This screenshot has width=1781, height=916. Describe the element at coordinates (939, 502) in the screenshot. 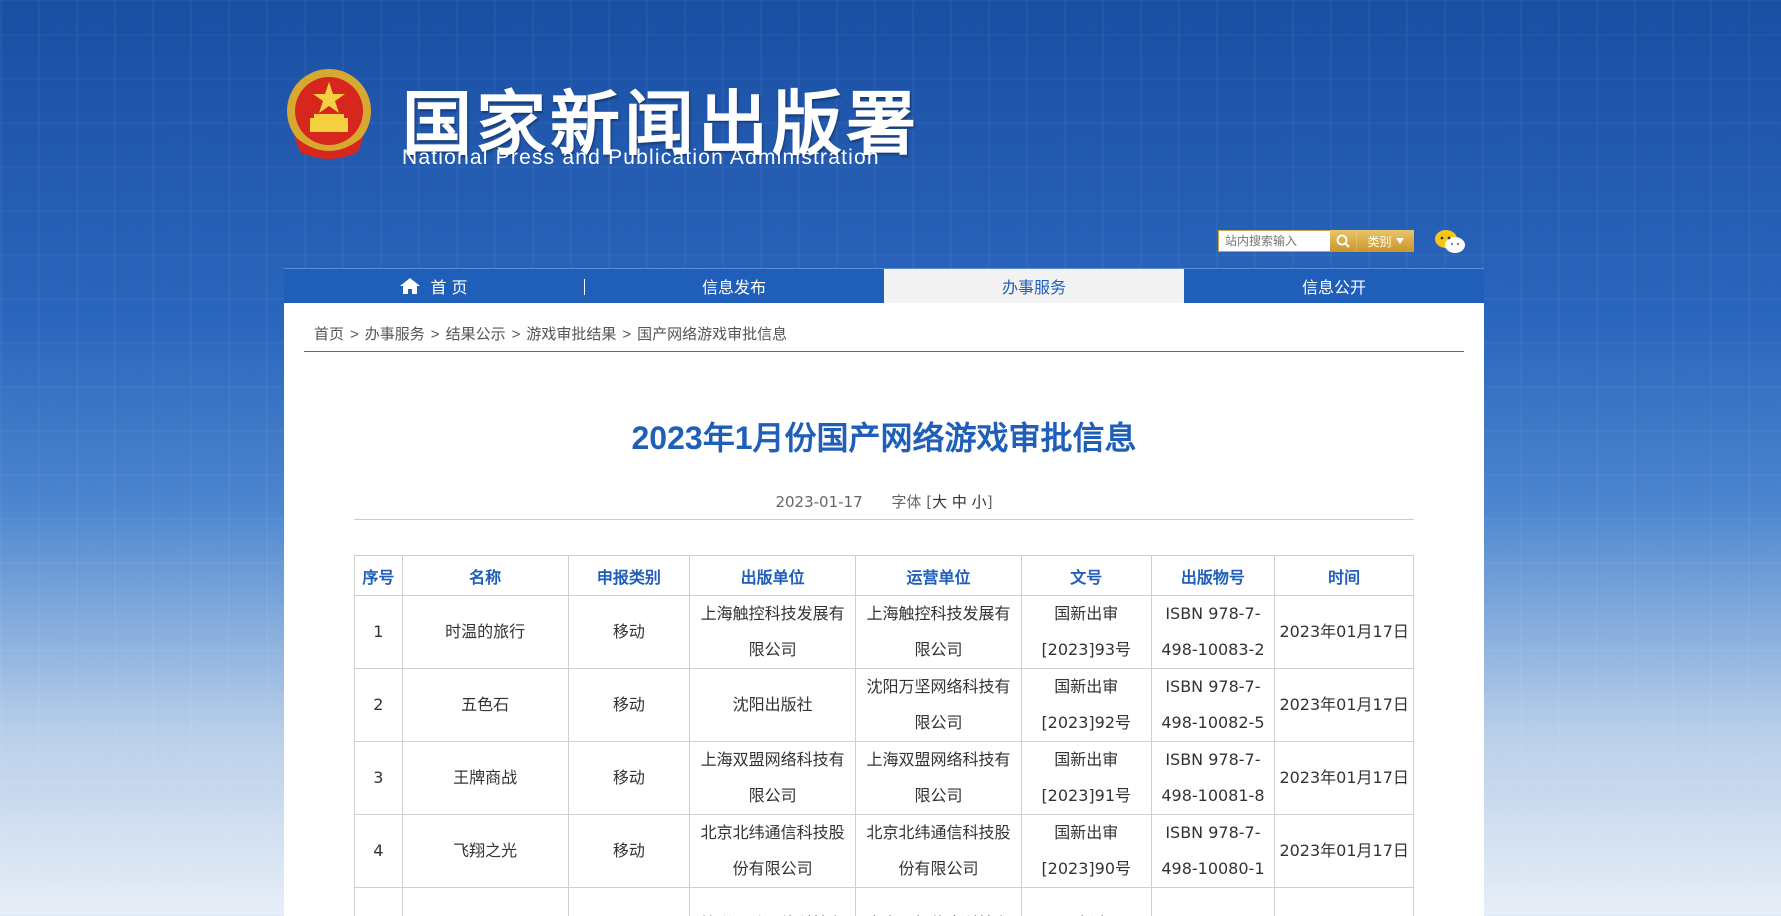

I see `font-size-large: 大` at that location.